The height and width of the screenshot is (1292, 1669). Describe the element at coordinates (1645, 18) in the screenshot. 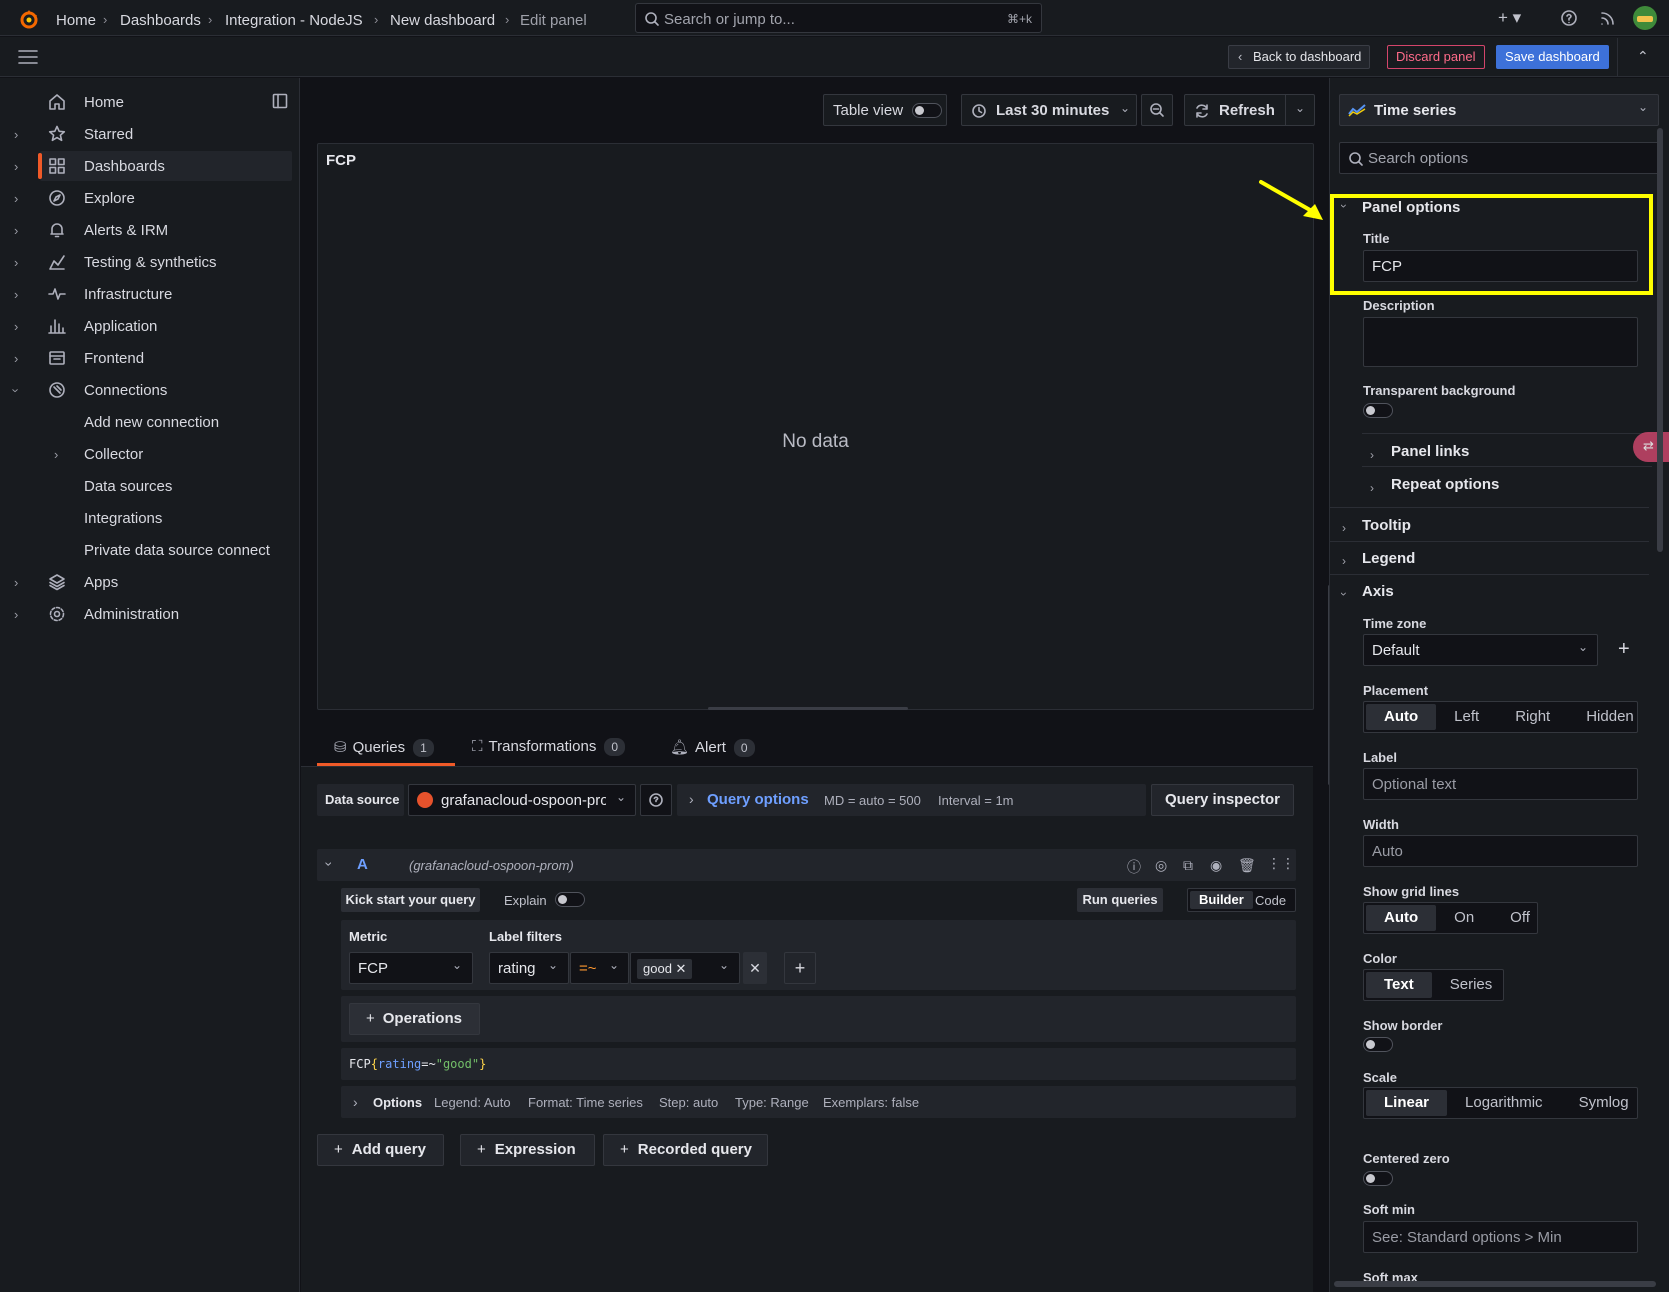

I see `avatar` at that location.